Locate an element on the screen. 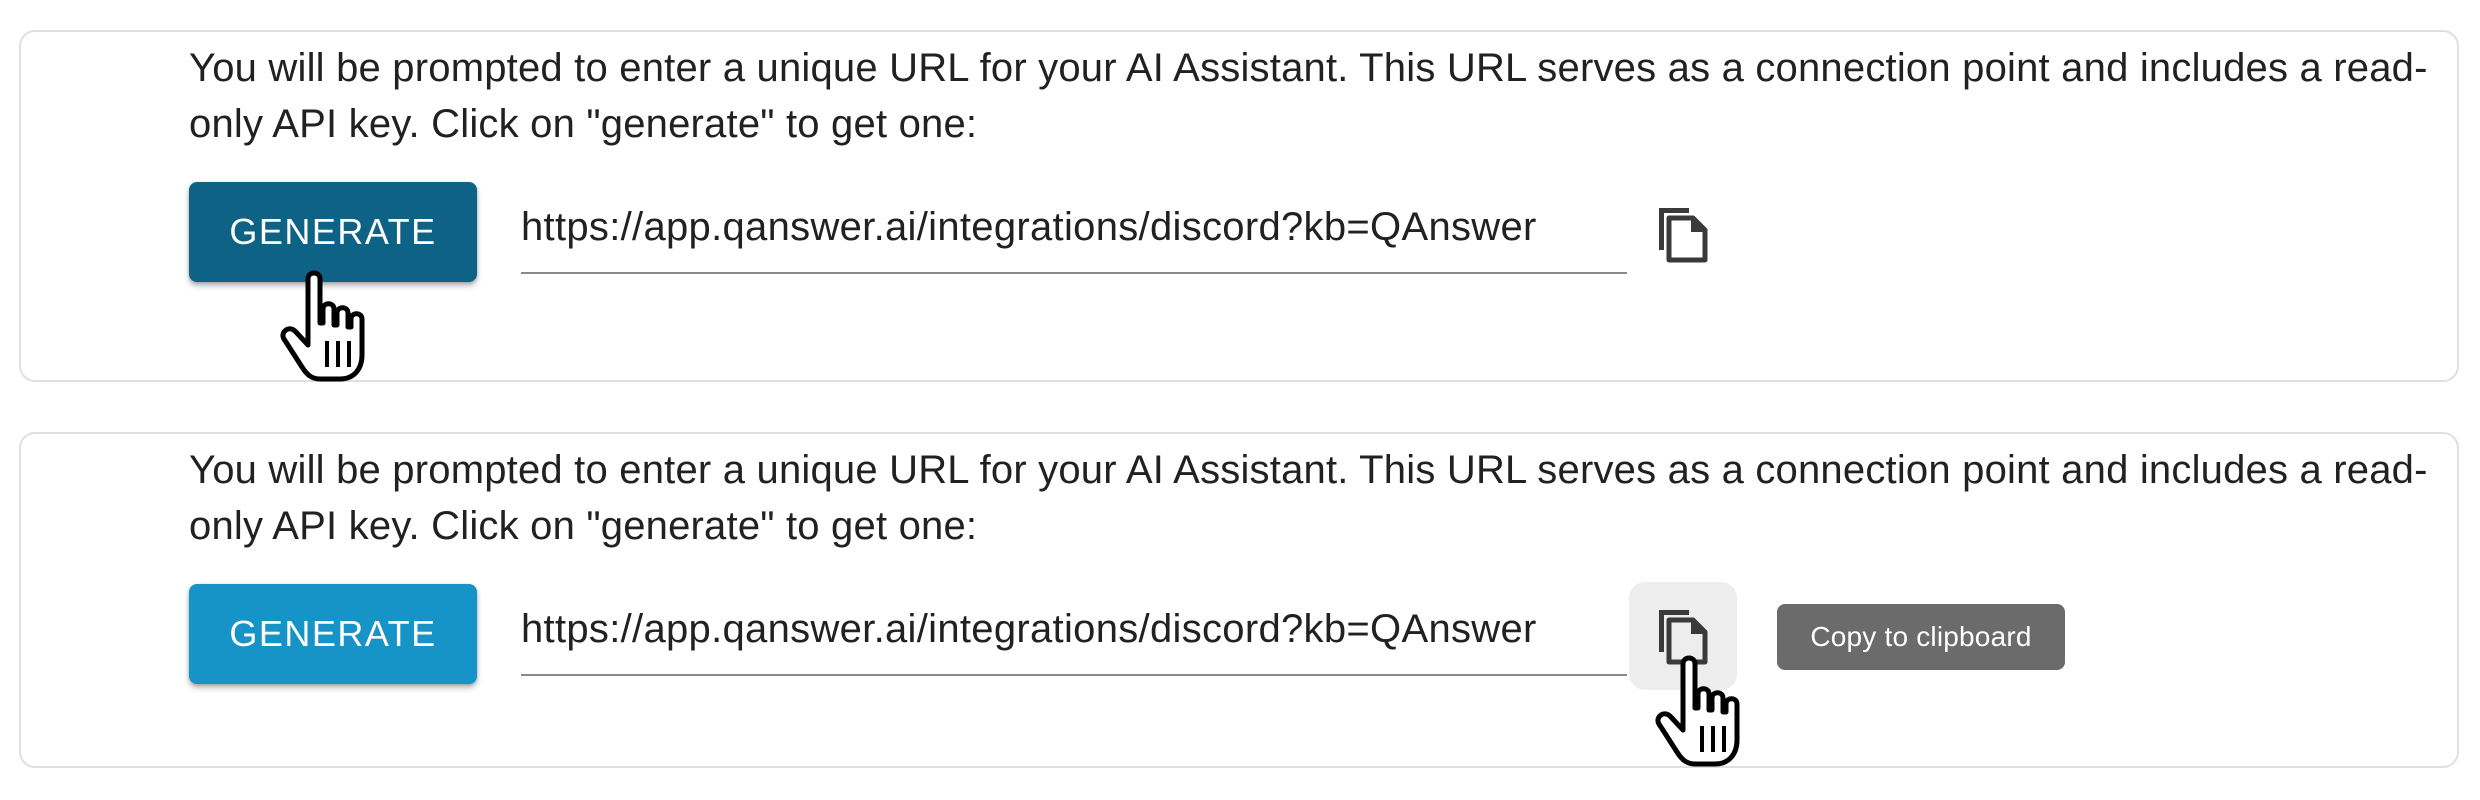 Image resolution: width=2480 pixels, height=800 pixels. generate-button: GENERATE is located at coordinates (333, 634).